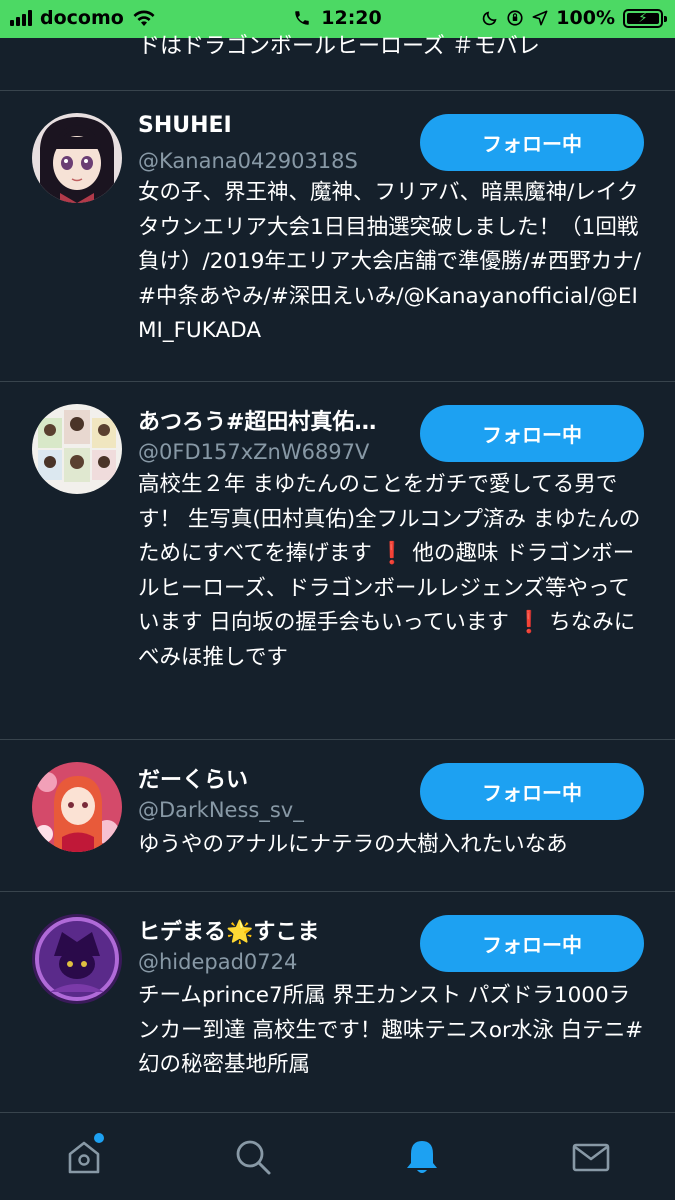  Describe the element at coordinates (540, 18) in the screenshot. I see `location-icon` at that location.